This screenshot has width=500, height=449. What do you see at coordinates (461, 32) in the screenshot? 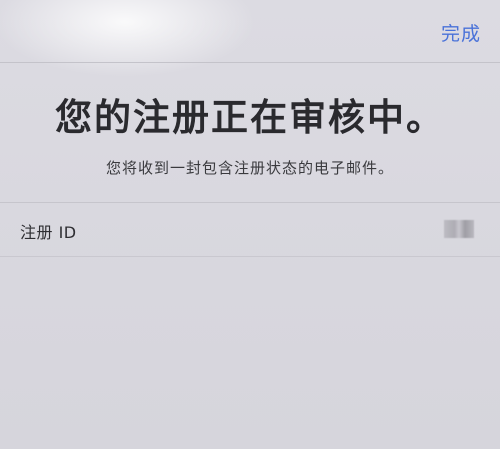
I see `done-button: 完成` at bounding box center [461, 32].